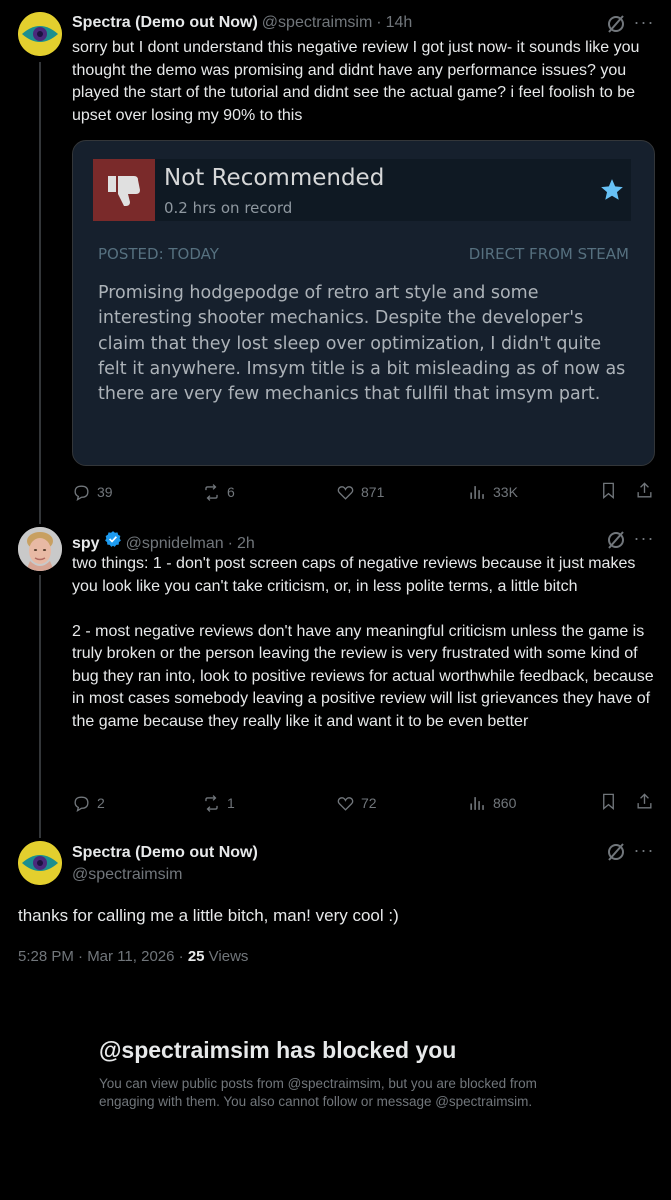  What do you see at coordinates (360, 492) in the screenshot?
I see `like-button: 871` at bounding box center [360, 492].